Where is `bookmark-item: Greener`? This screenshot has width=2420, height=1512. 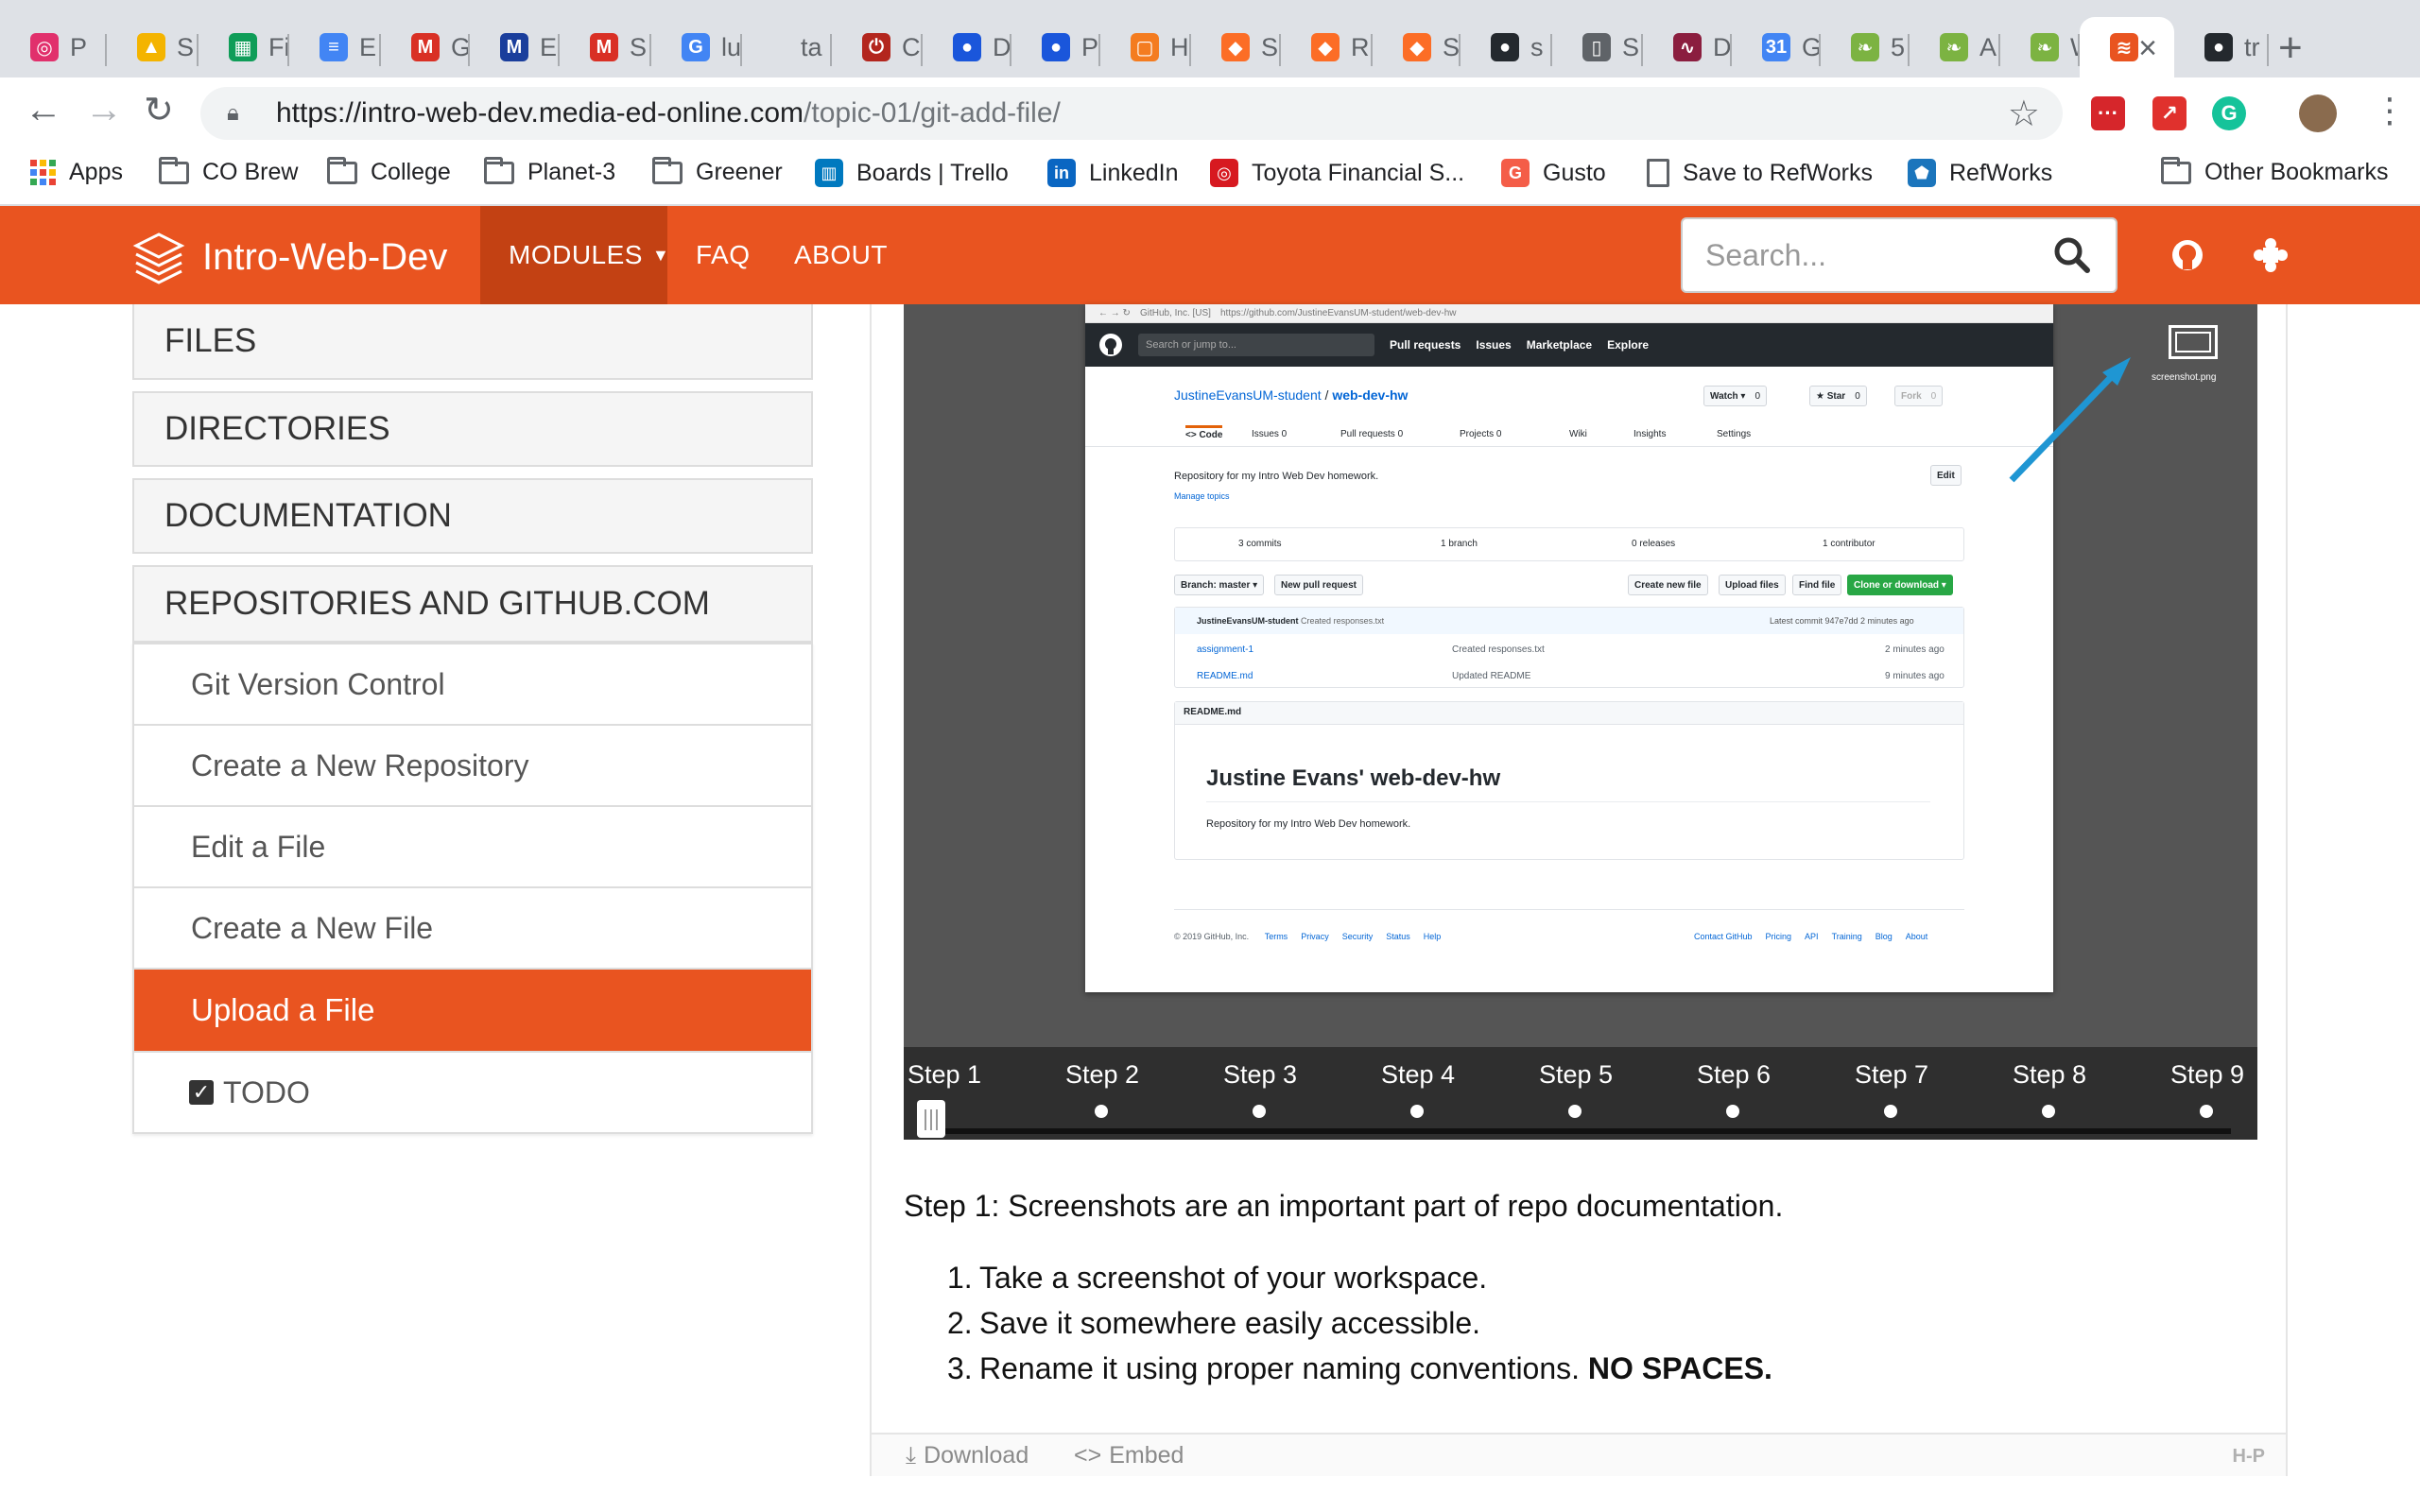
bookmark-item: Greener is located at coordinates (717, 171).